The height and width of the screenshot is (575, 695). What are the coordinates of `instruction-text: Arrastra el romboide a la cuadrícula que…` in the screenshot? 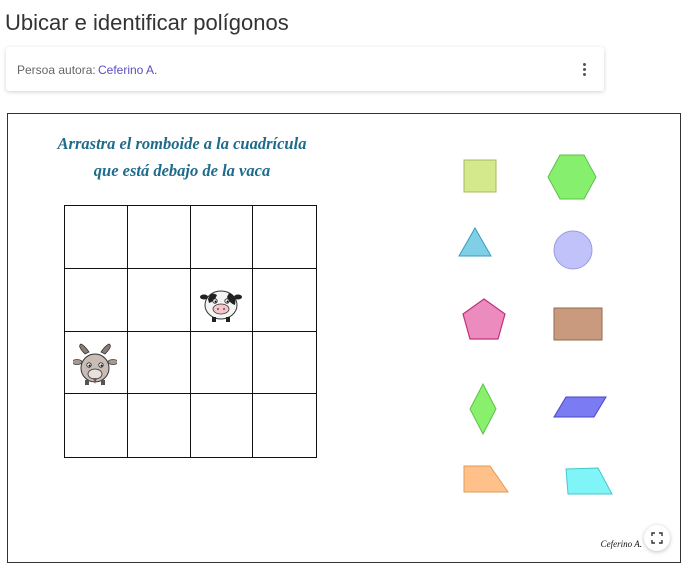 It's located at (182, 157).